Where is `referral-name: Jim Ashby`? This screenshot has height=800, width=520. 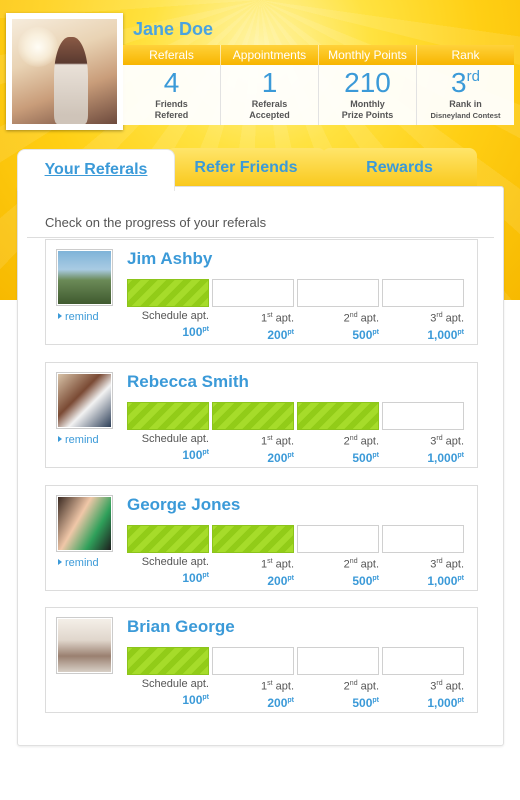 referral-name: Jim Ashby is located at coordinates (170, 258).